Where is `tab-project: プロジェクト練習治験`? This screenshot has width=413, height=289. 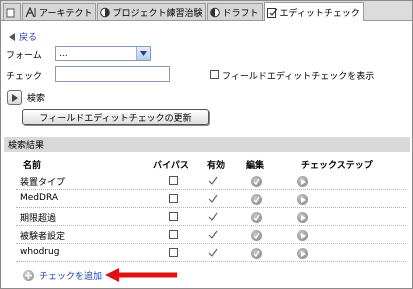
tab-project: プロジェクト練習治験 is located at coordinates (152, 11).